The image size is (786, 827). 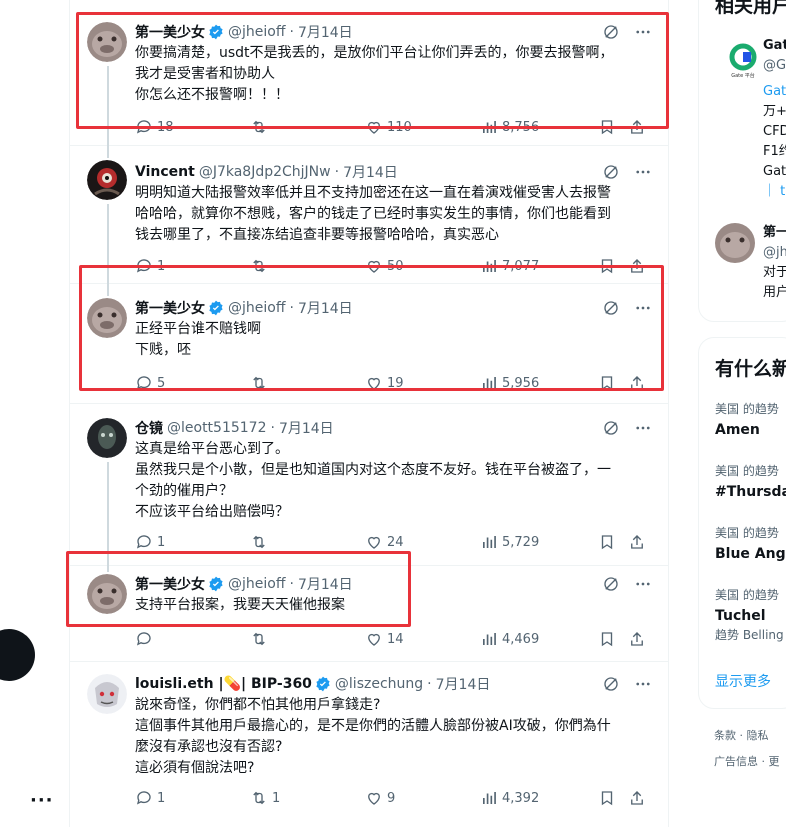 I want to click on trend-name: Blue Ange, so click(x=750, y=554).